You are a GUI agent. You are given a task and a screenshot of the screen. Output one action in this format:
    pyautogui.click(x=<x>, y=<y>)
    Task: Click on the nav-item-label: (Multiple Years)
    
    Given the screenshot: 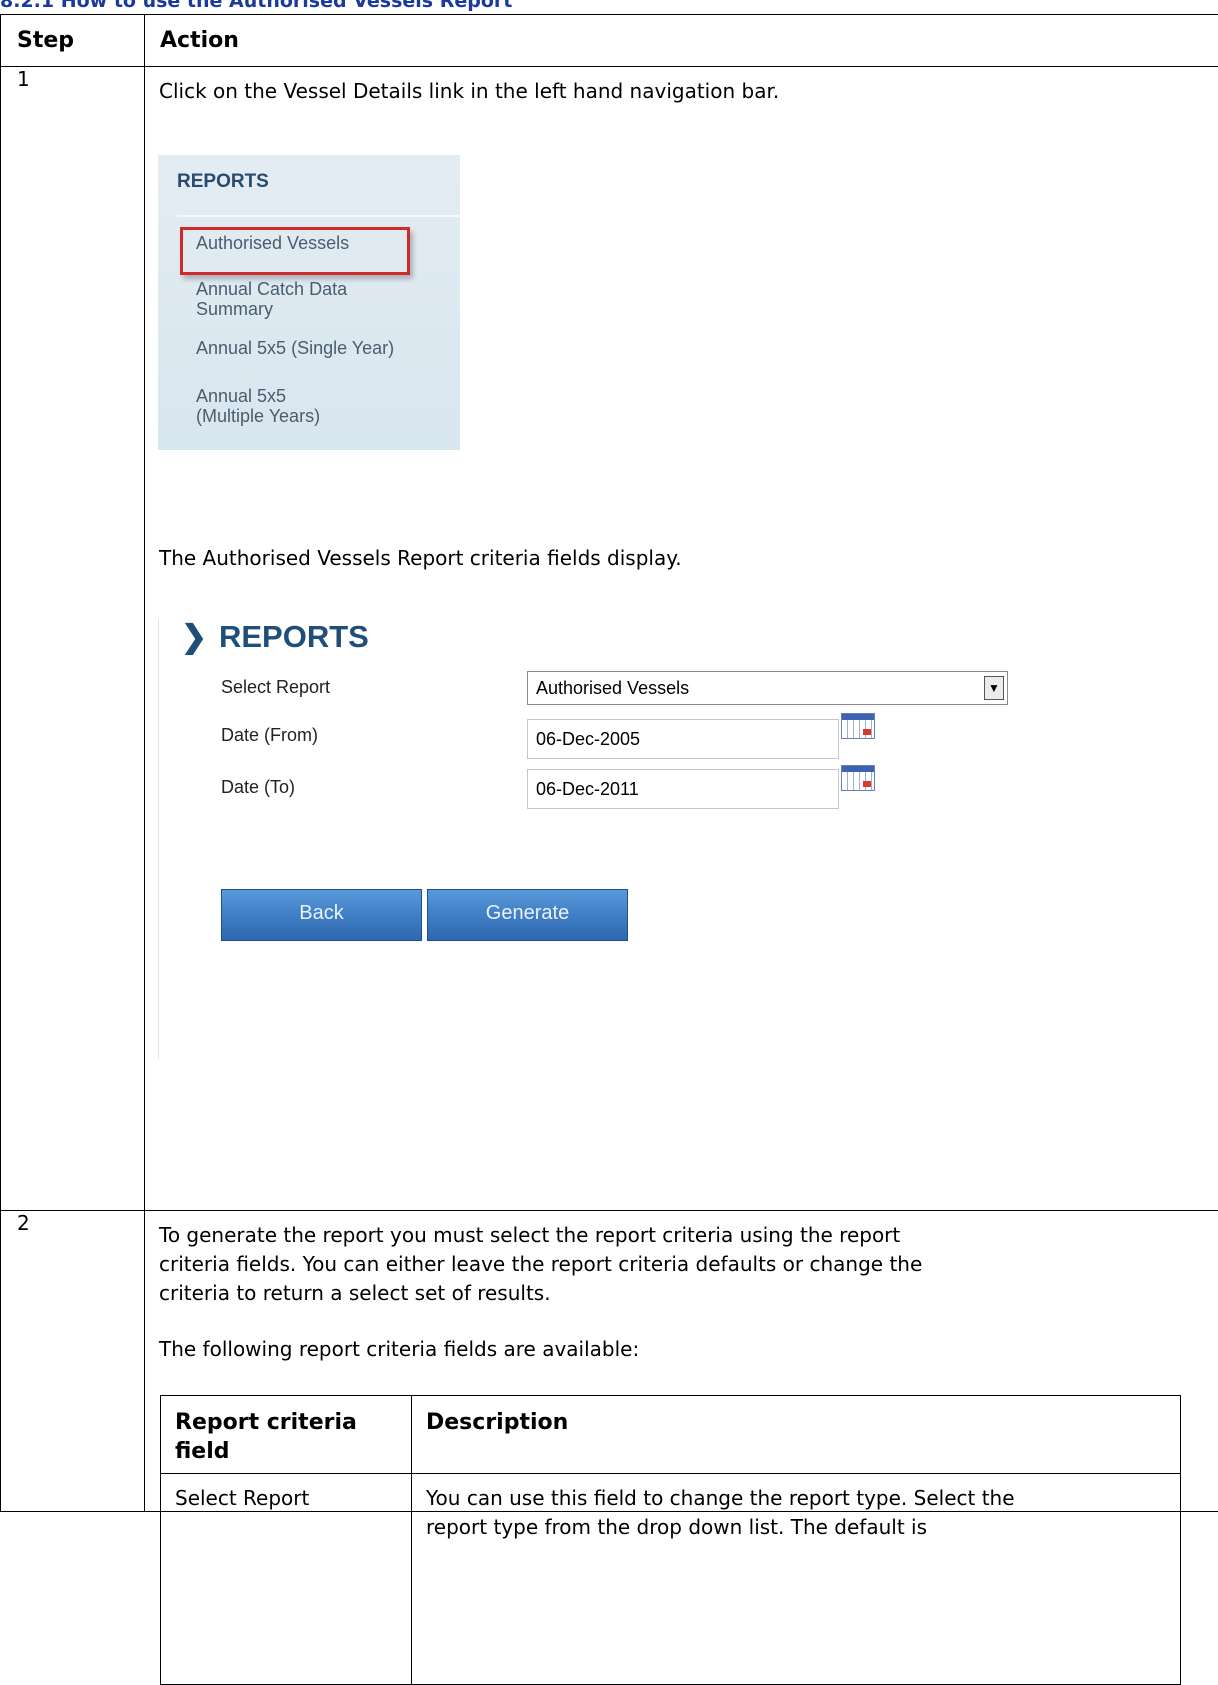 What is the action you would take?
    pyautogui.click(x=258, y=416)
    